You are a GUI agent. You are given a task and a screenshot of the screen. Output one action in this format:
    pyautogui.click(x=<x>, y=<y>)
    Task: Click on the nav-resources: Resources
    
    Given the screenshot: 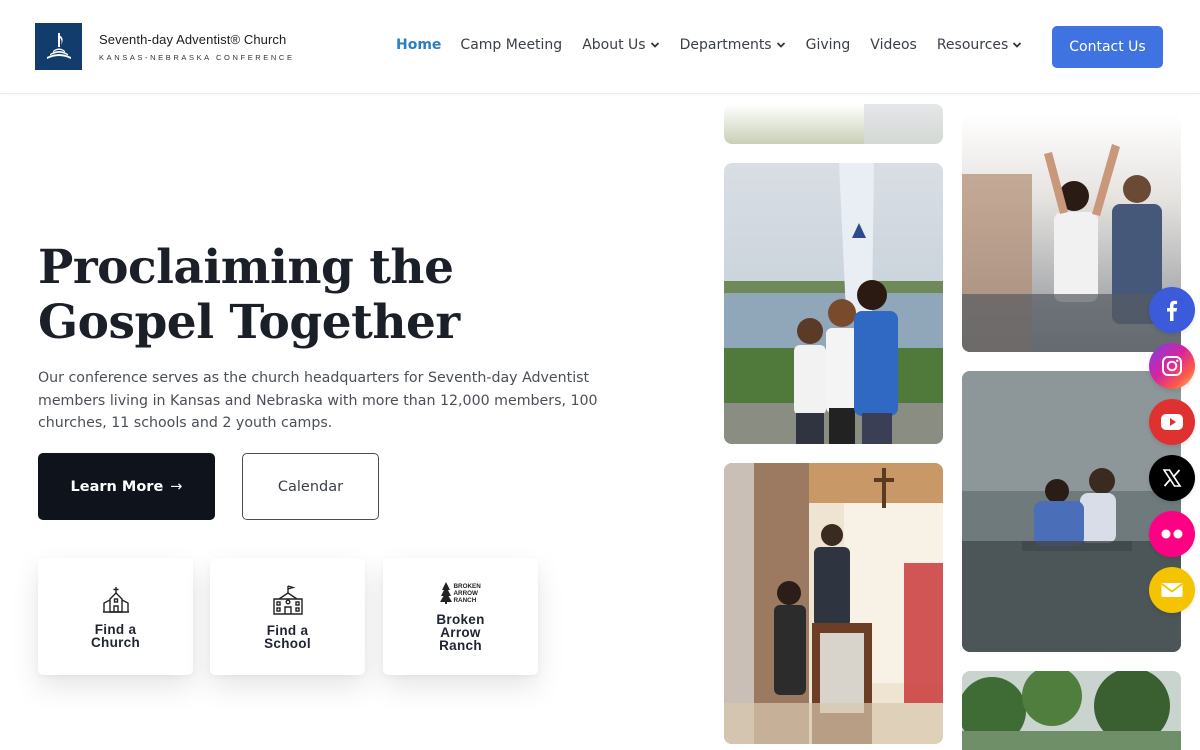 What is the action you would take?
    pyautogui.click(x=980, y=45)
    